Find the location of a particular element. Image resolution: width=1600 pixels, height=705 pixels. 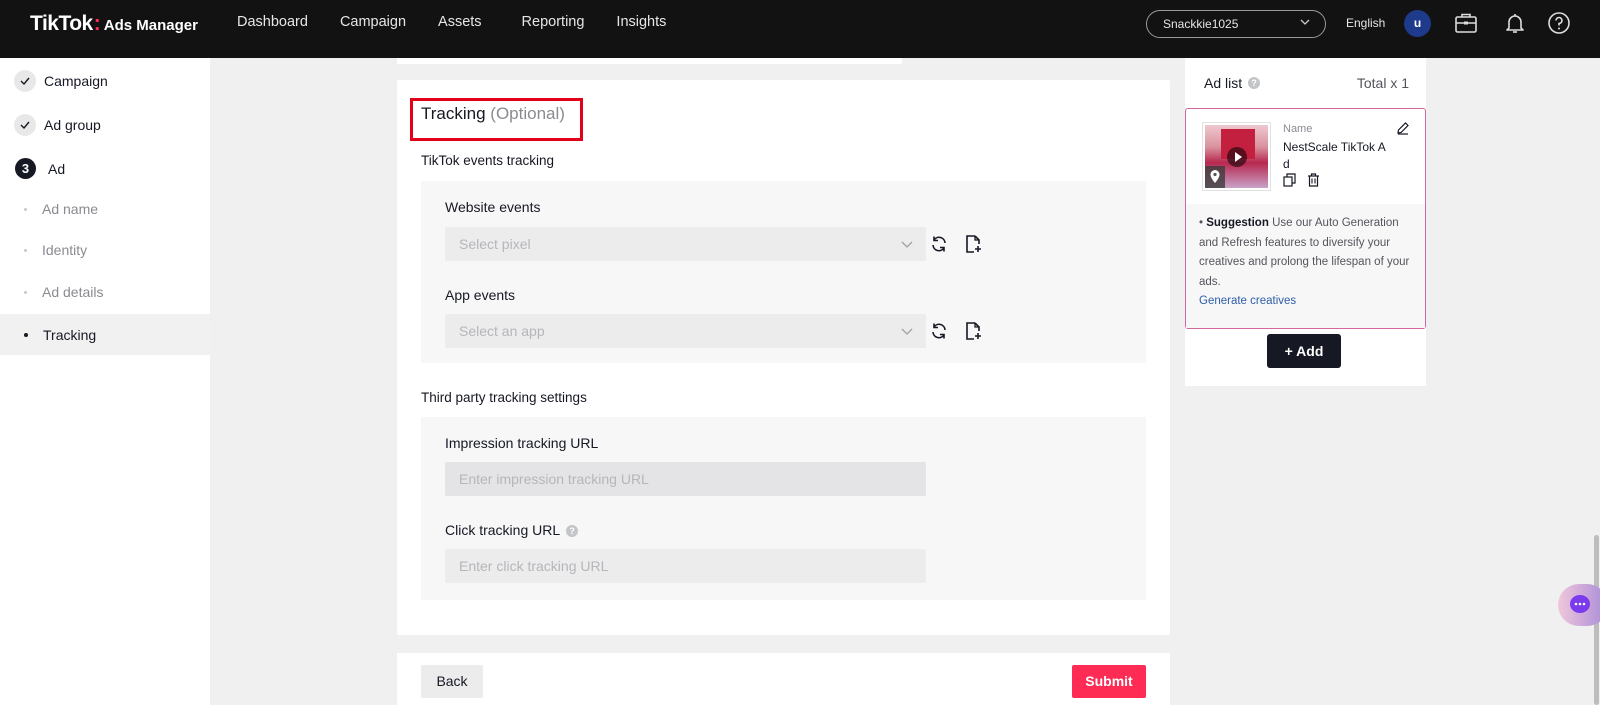

suggestion-bold: Suggestion is located at coordinates (1237, 223).